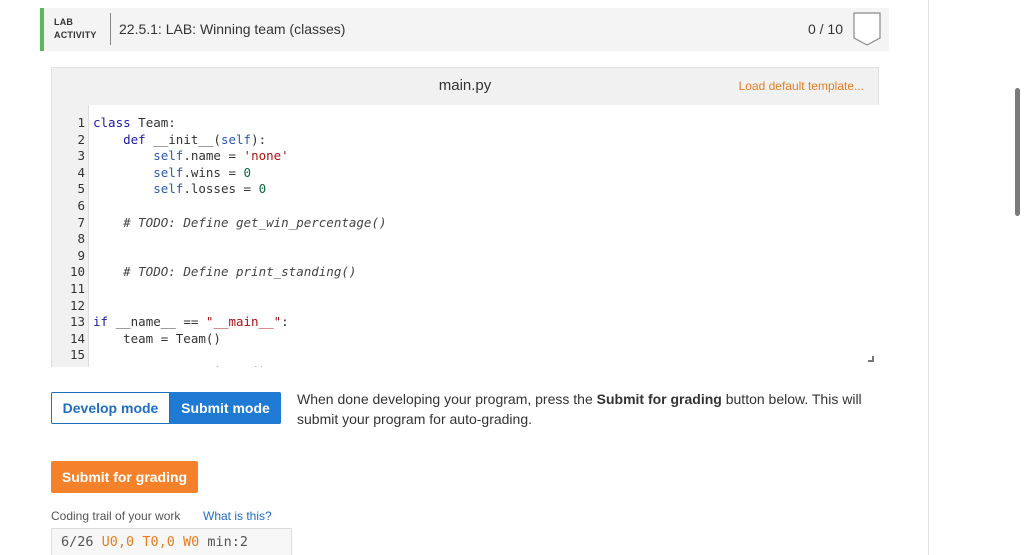 The image size is (1024, 555). Describe the element at coordinates (659, 399) in the screenshot. I see `note-text-bold: Submit for grading` at that location.